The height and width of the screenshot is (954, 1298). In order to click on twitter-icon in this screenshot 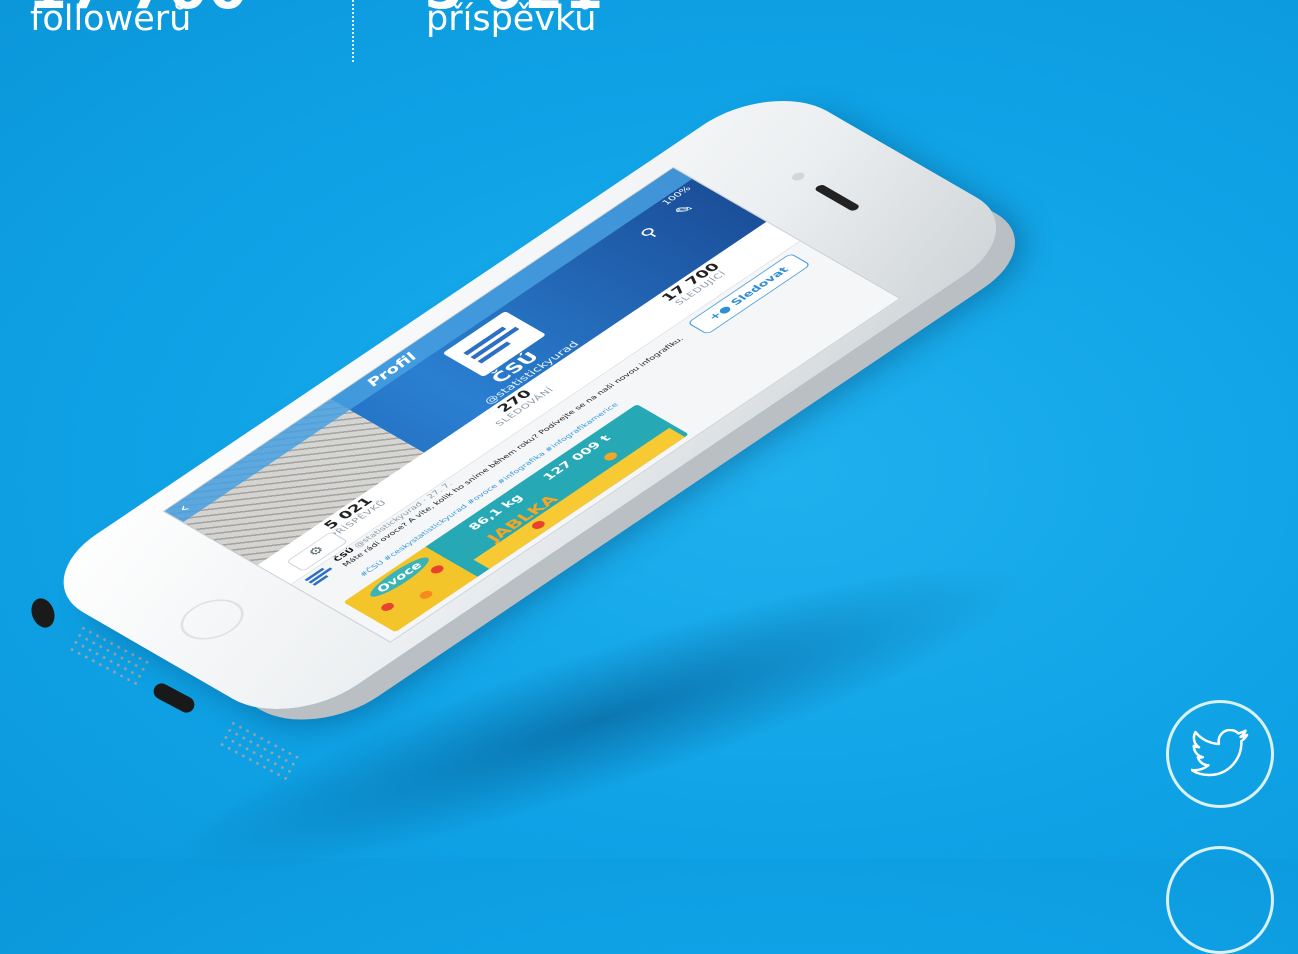, I will do `click(1220, 753)`.